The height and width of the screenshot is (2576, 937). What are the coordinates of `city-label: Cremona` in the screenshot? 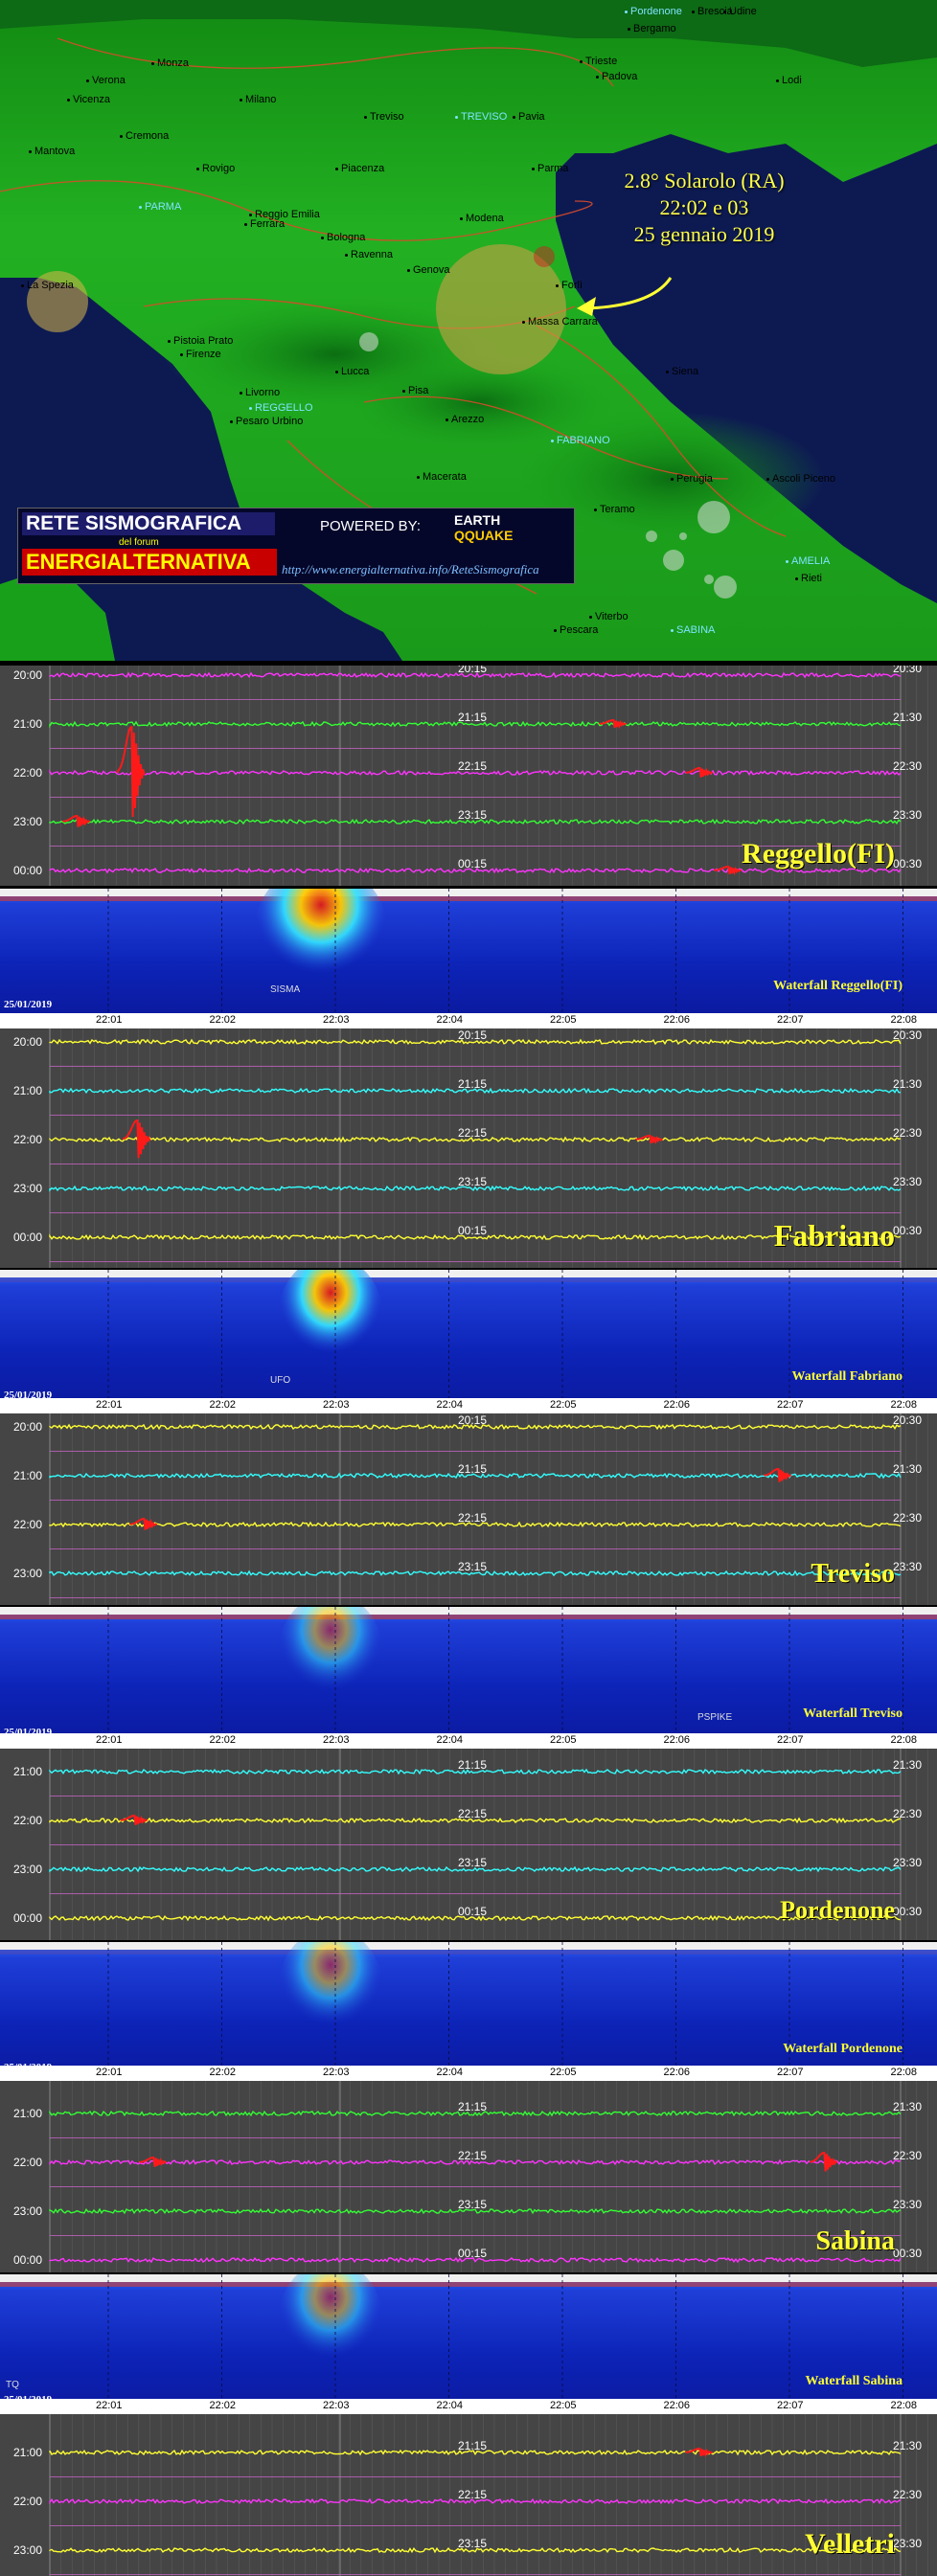 It's located at (144, 136).